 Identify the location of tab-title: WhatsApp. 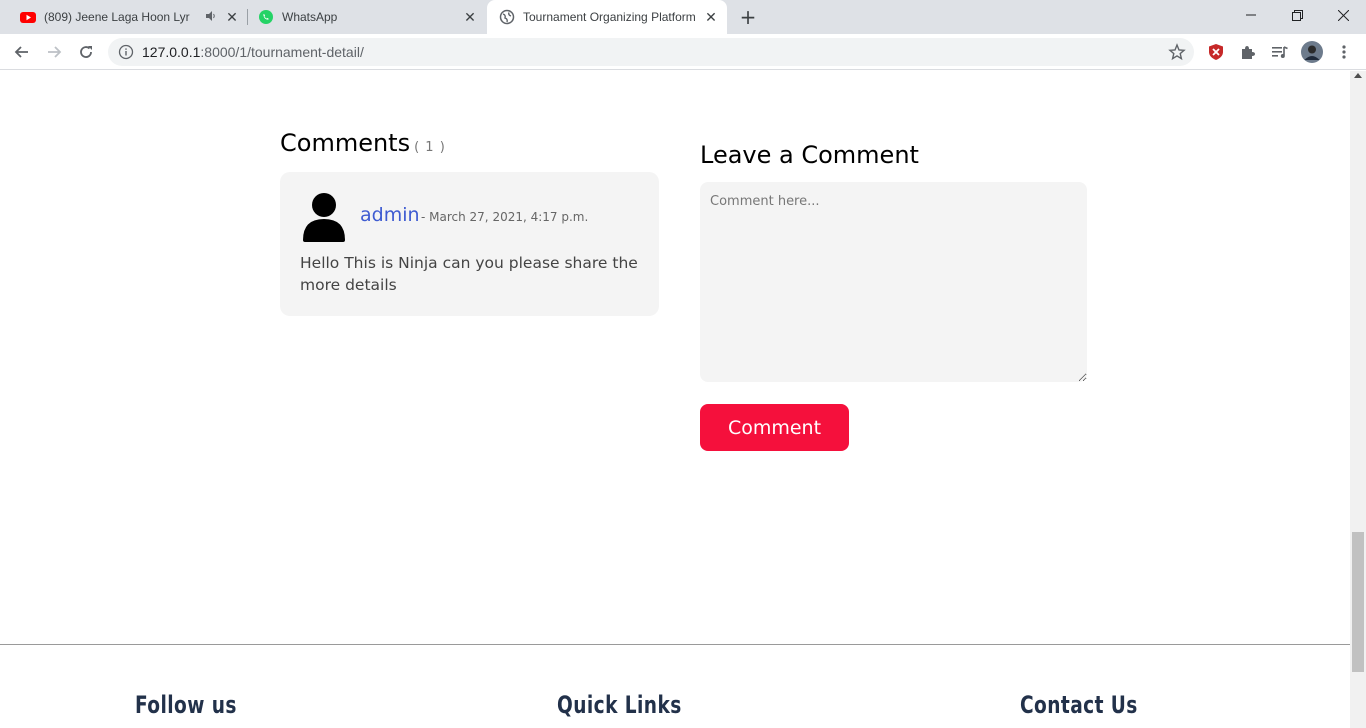
(310, 17).